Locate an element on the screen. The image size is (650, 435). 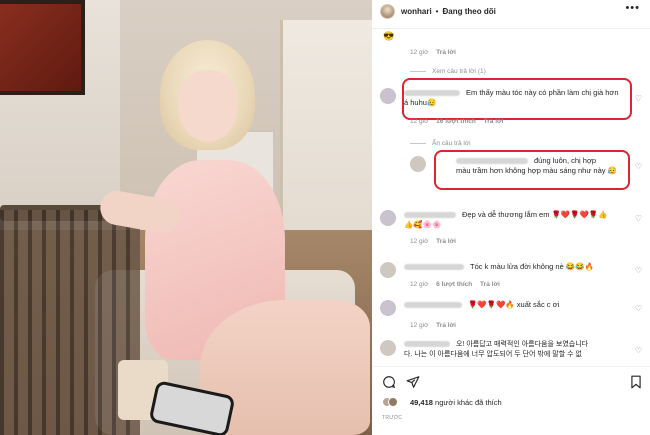
comment-body: Đẹp và dễ thương lắm em 🌹❤️🌹❤️🌹👍 👍🥰🌸🌸 is located at coordinates (514, 220).